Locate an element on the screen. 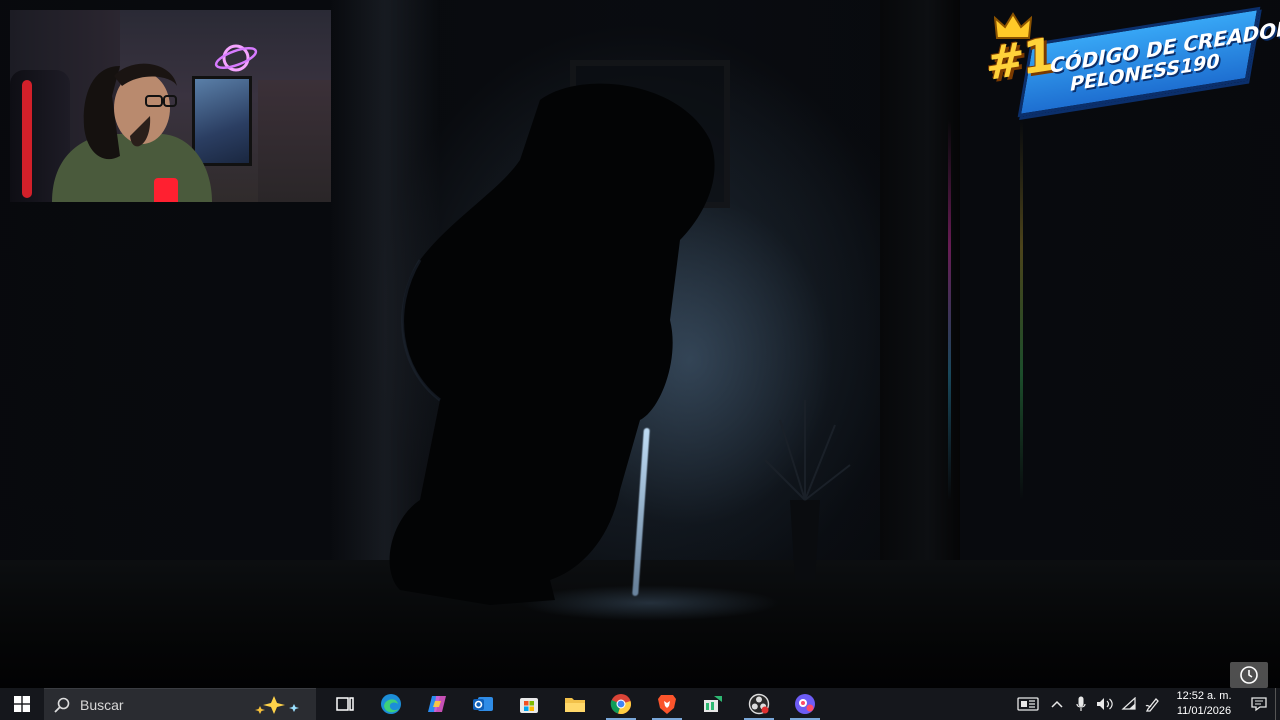 This screenshot has width=1280, height=720. search-placeholder: Buscar is located at coordinates (102, 704).